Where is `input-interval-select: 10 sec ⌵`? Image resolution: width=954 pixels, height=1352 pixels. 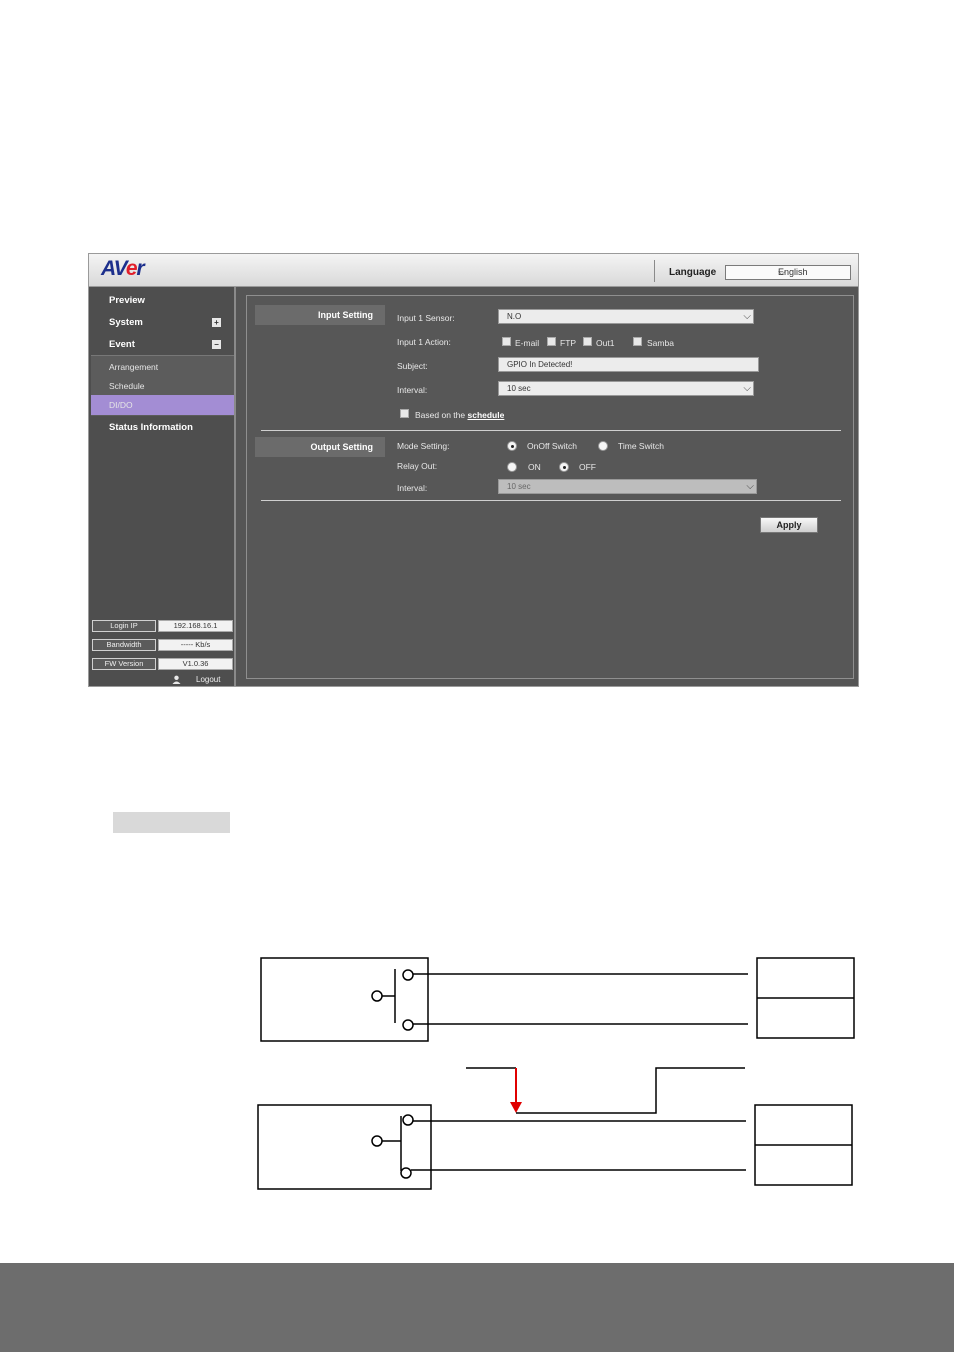 input-interval-select: 10 sec ⌵ is located at coordinates (626, 388).